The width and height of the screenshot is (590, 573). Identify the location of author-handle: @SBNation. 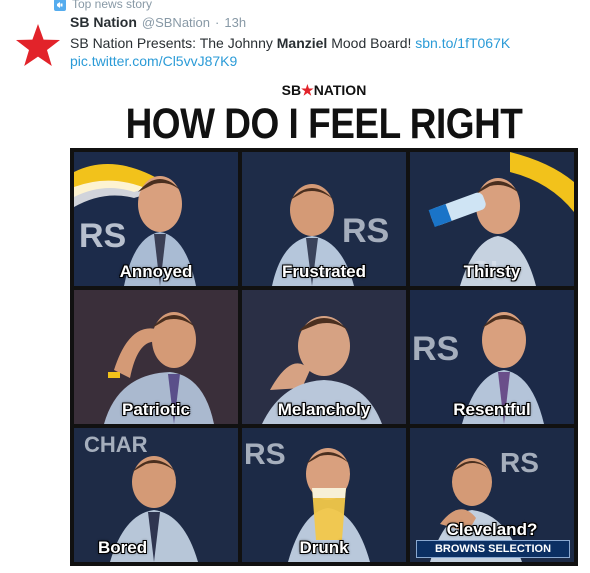
(176, 22).